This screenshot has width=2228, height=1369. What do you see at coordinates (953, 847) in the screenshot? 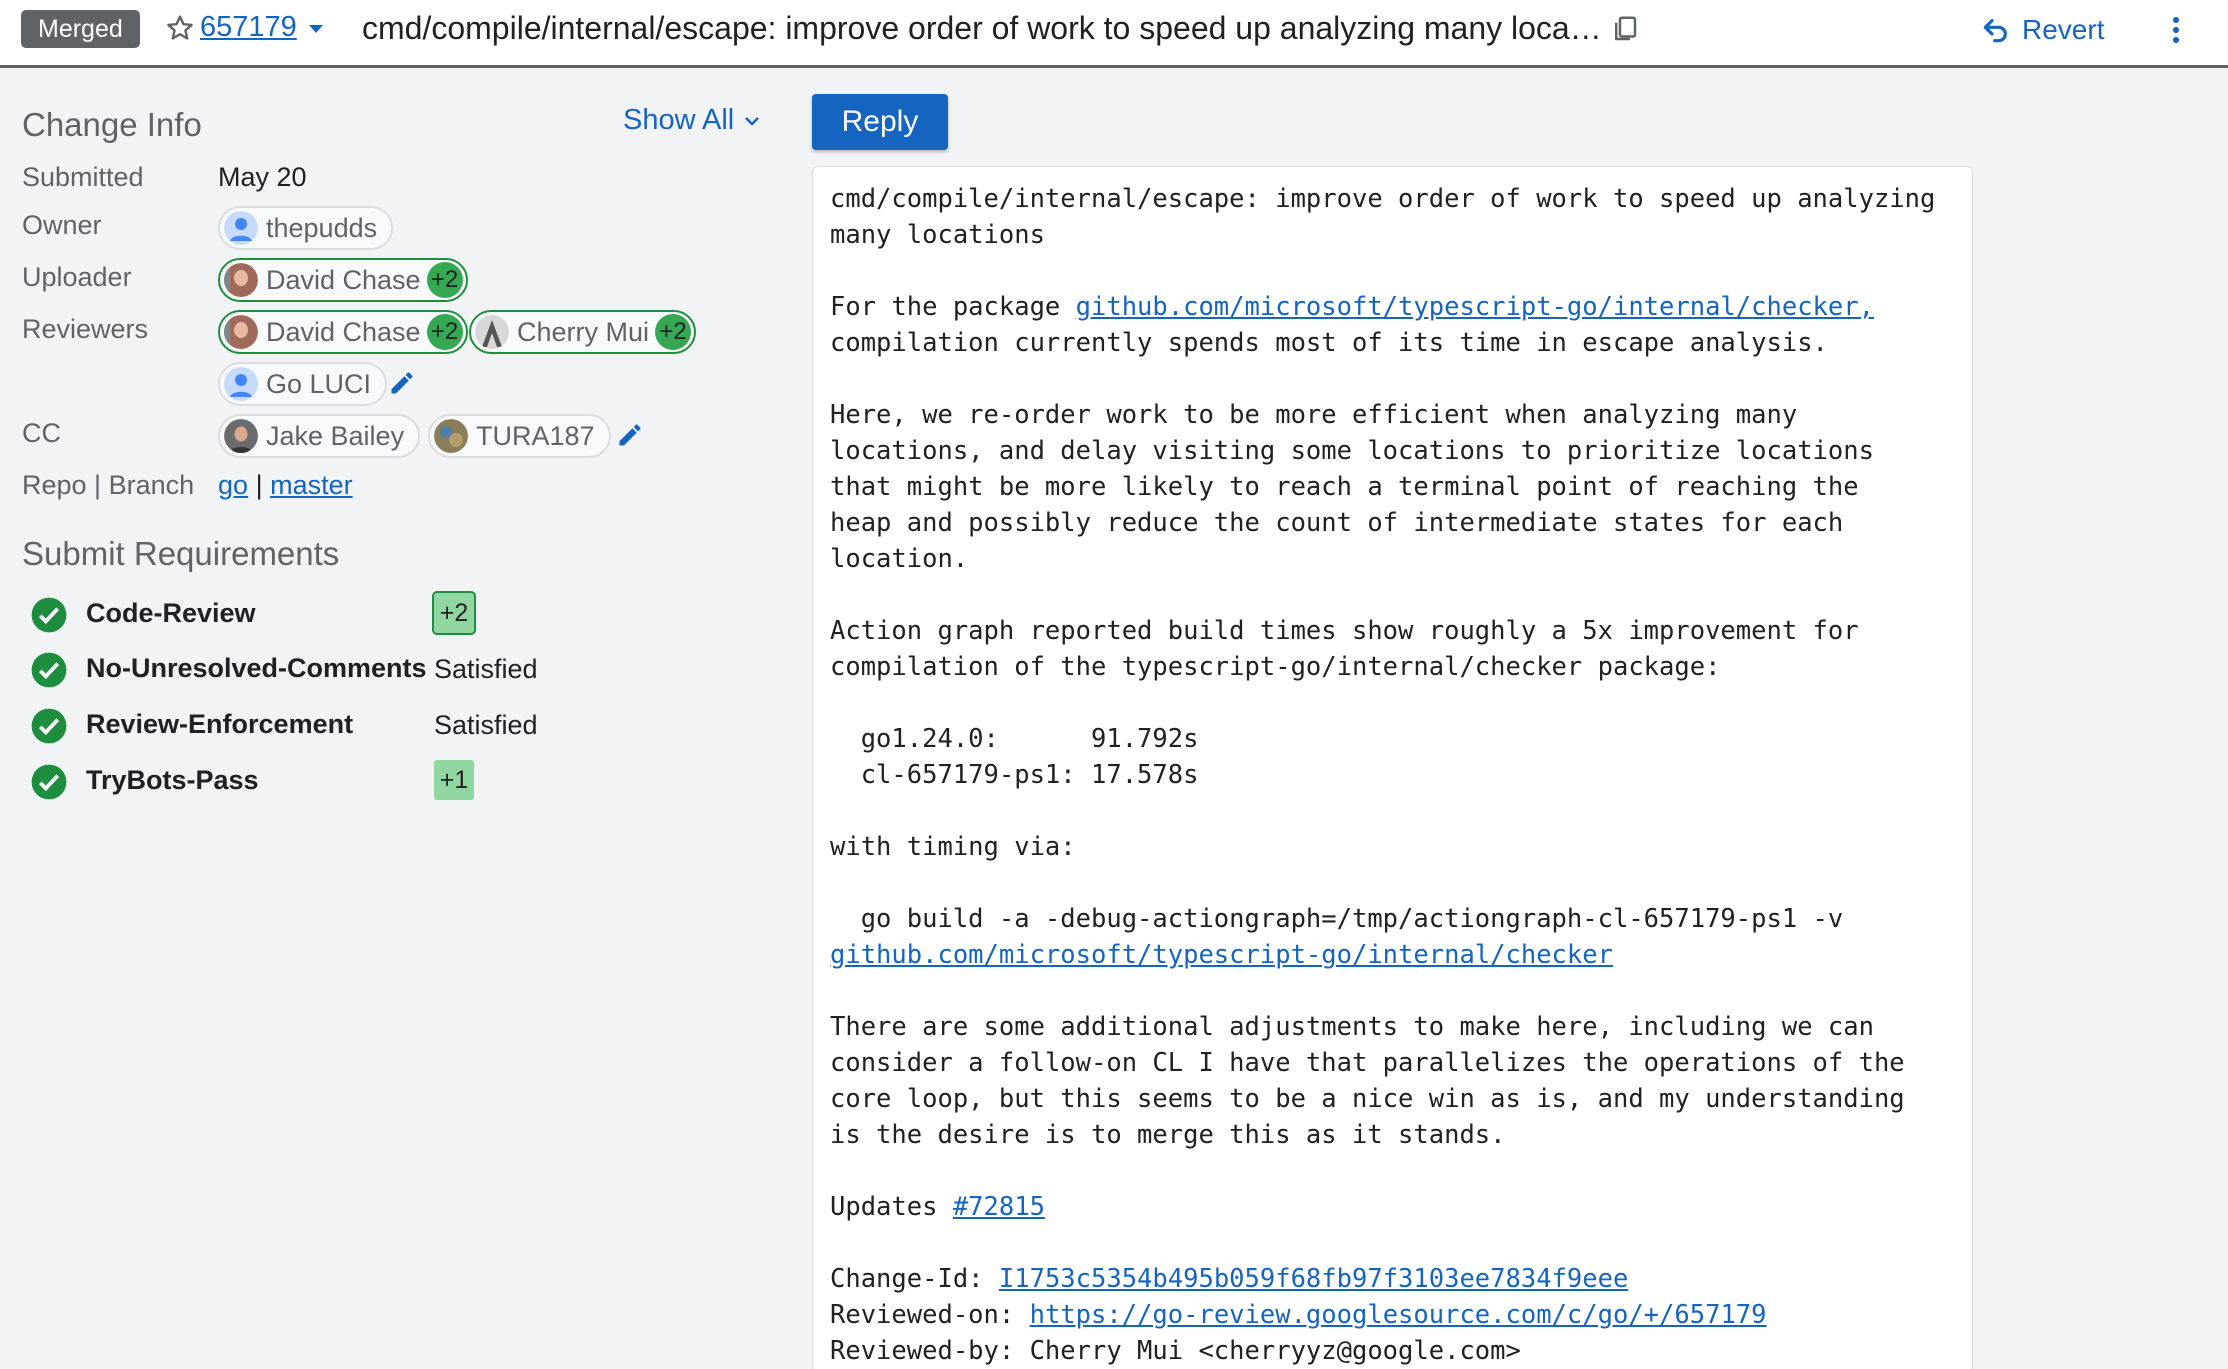
I see `commit-text: with timing via:` at bounding box center [953, 847].